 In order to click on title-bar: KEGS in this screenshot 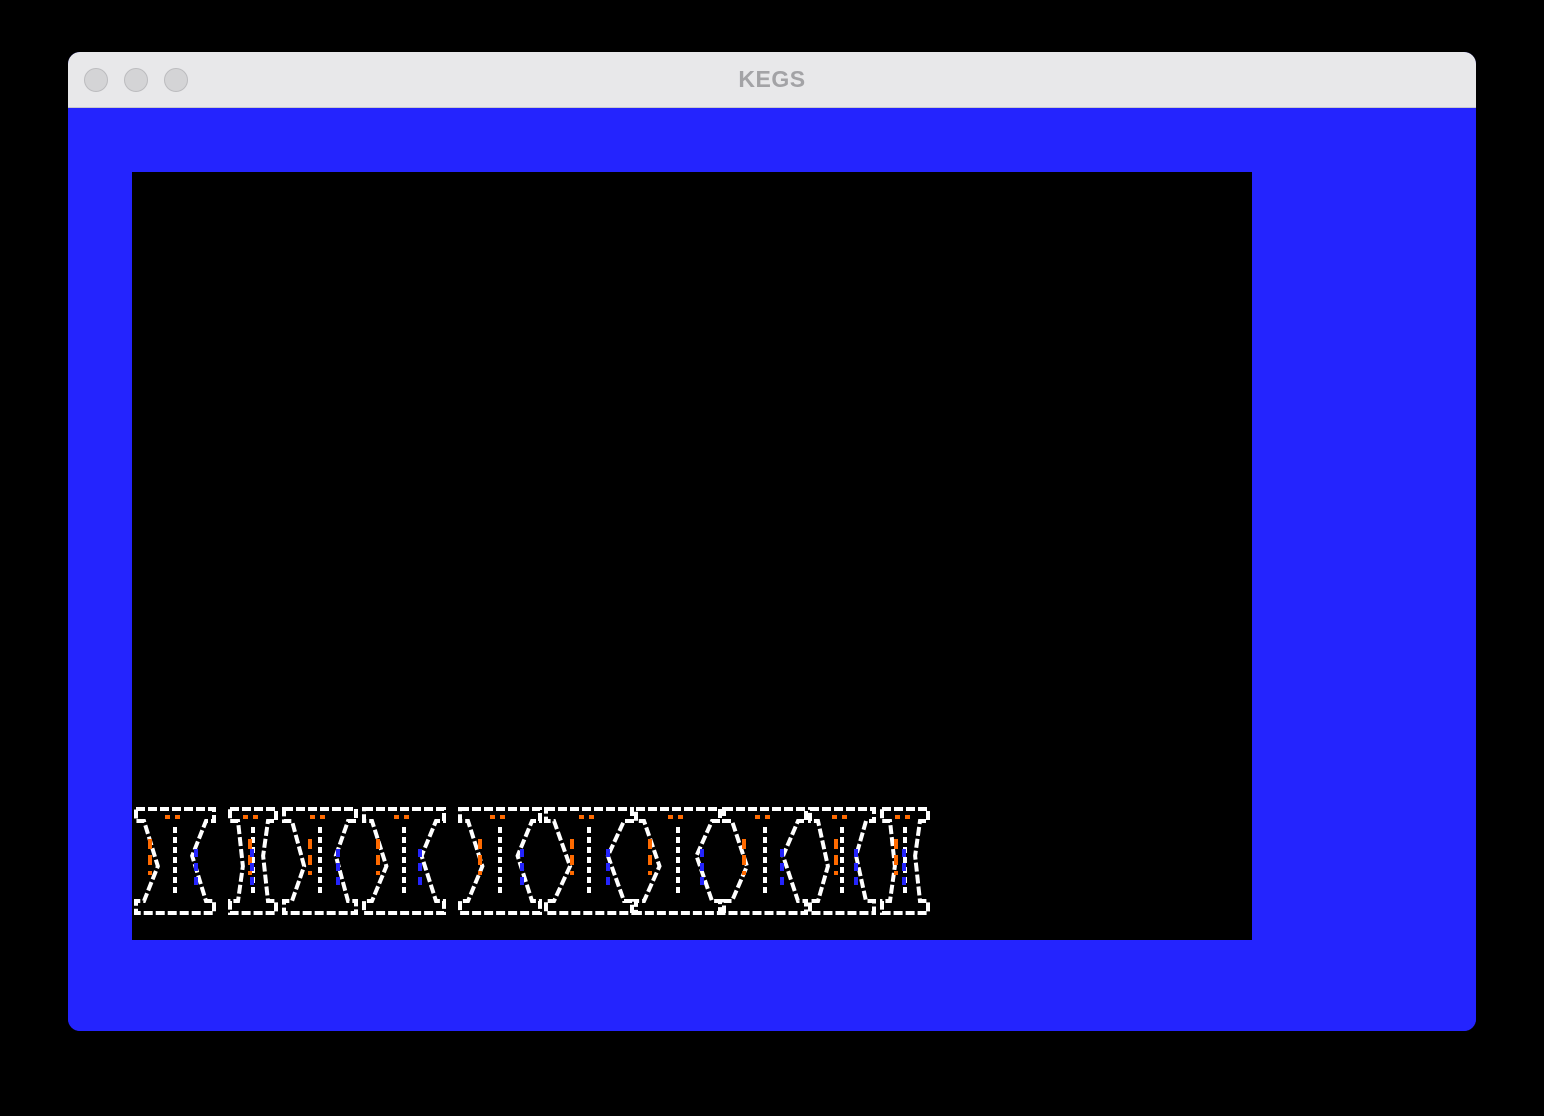, I will do `click(772, 80)`.